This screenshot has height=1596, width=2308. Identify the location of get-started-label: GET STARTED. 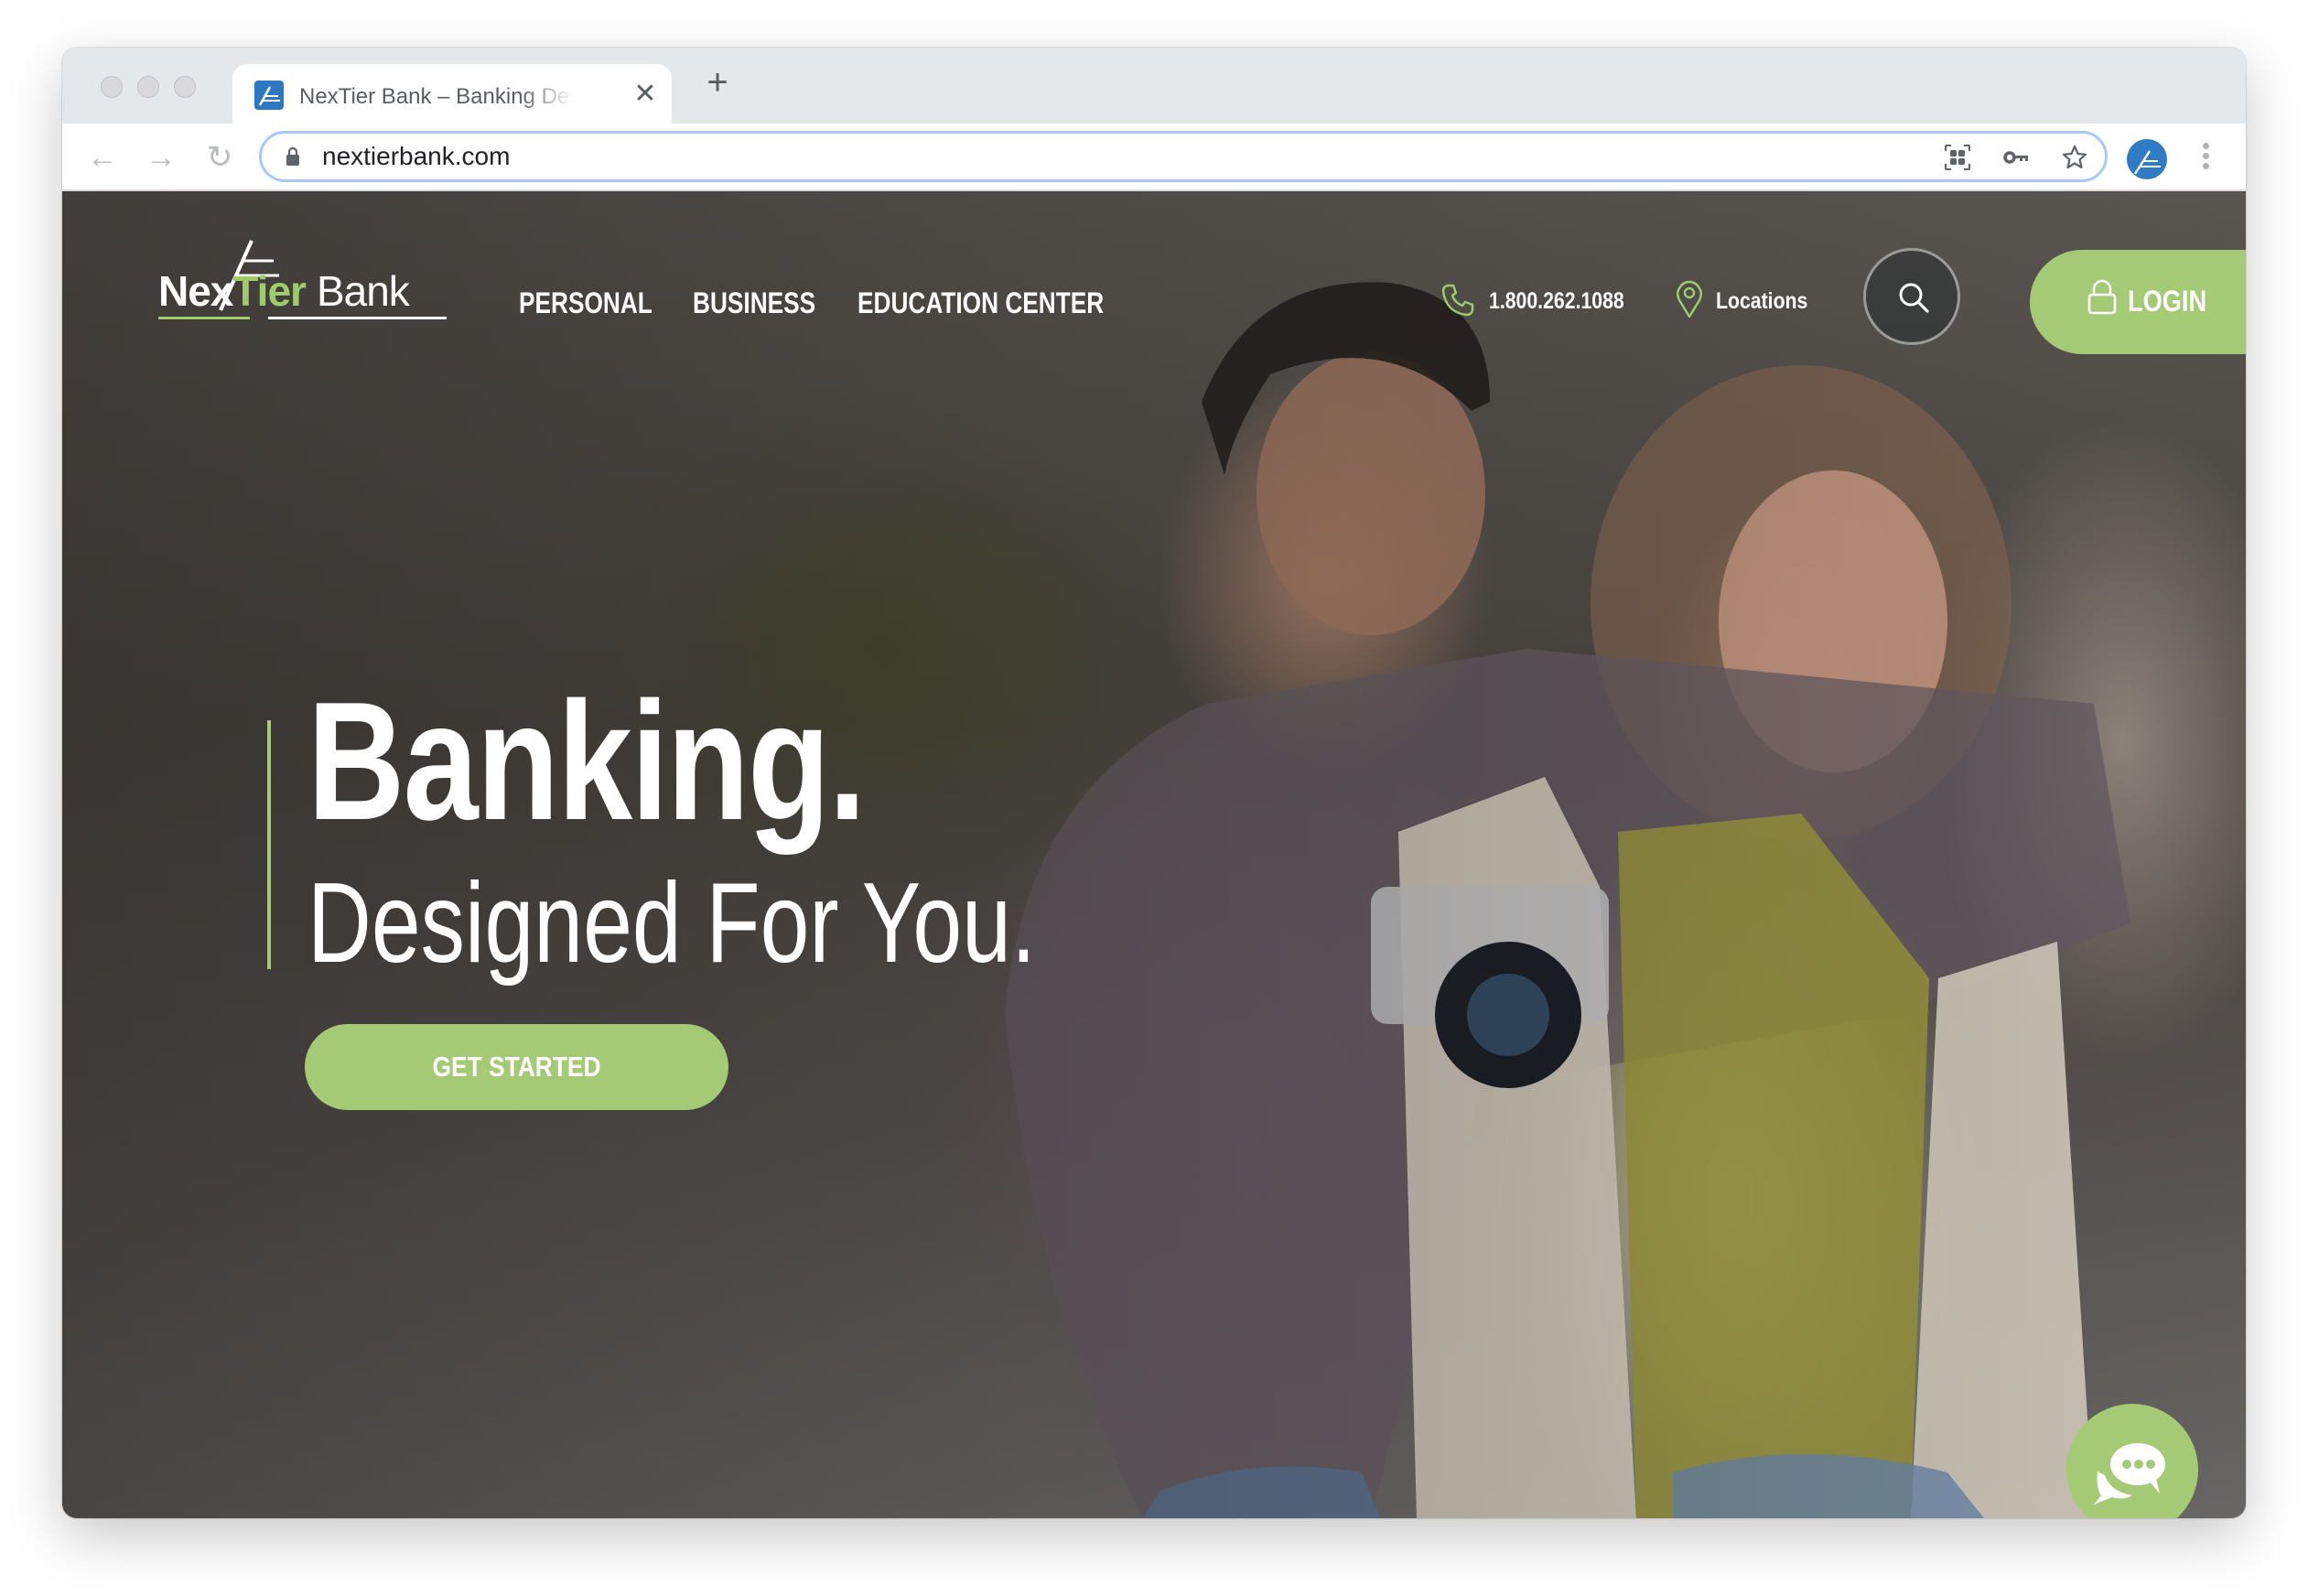
(516, 1067).